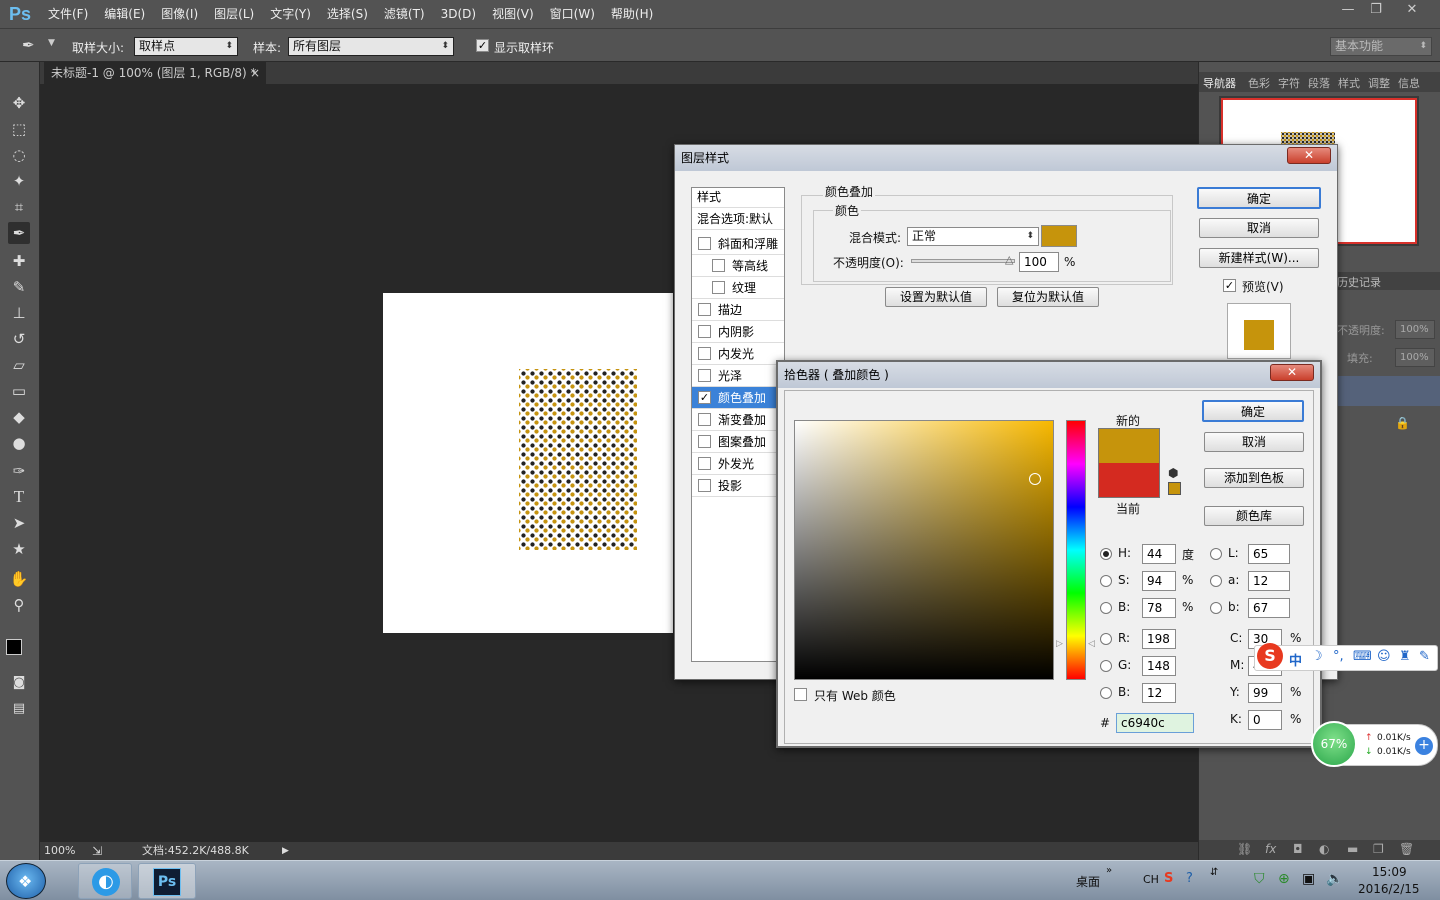 The image size is (1440, 900). What do you see at coordinates (1269, 581) in the screenshot?
I see `lab-input: 12` at bounding box center [1269, 581].